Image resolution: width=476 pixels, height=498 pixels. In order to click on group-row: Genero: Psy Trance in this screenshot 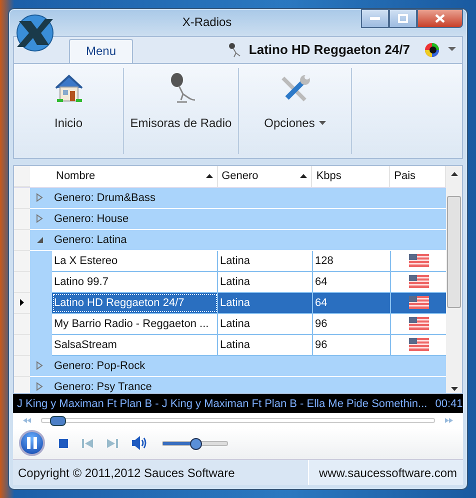, I will do `click(238, 385)`.